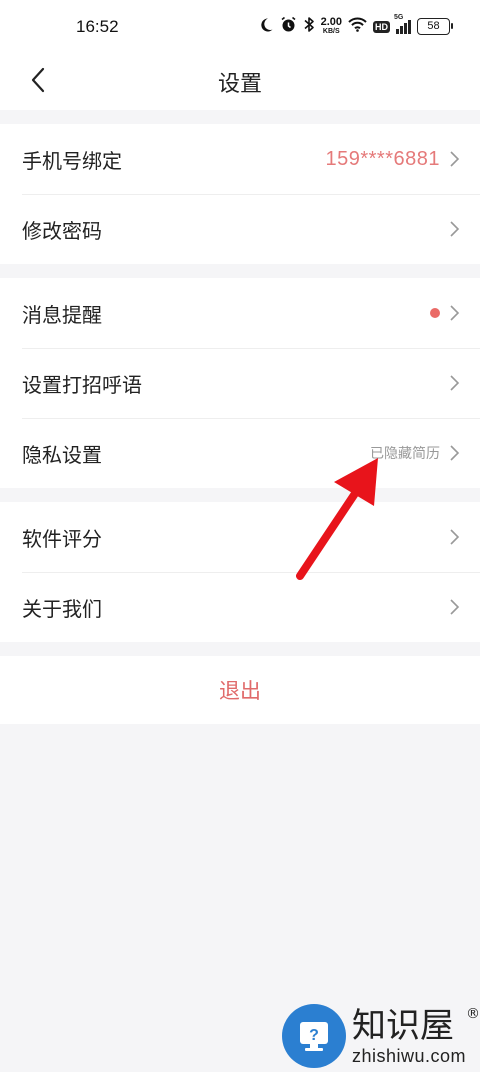 This screenshot has height=1072, width=480. I want to click on bluetooth-icon, so click(309, 26).